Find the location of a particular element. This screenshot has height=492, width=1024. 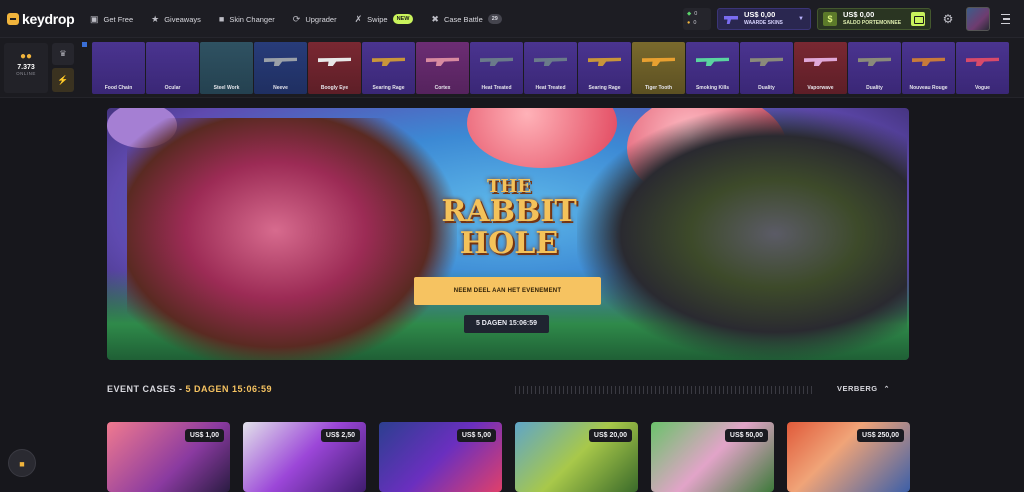

live-drop-item: Cortex is located at coordinates (442, 68).